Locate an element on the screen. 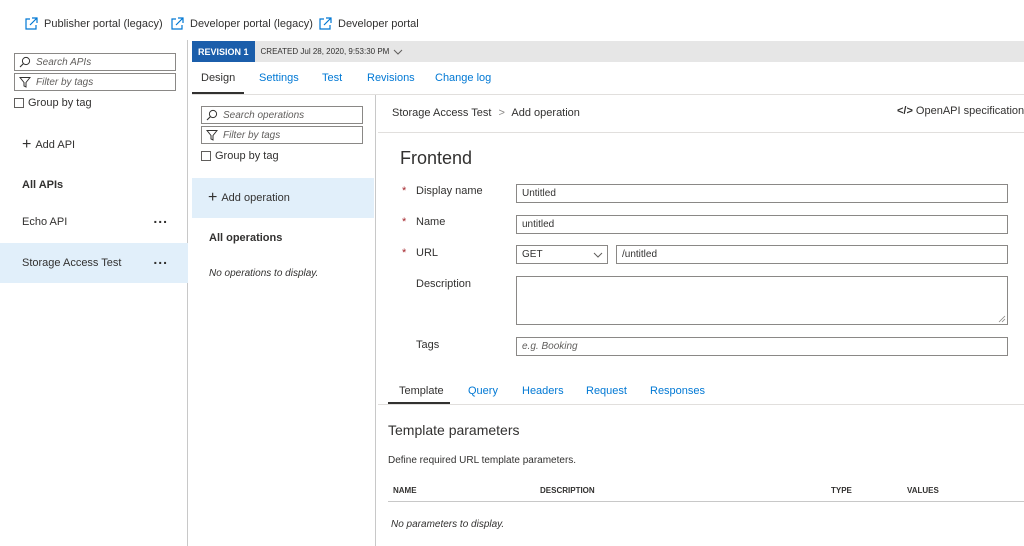  revision-created-text: CREATED Jul 28, 2020, 9:53:30 PM is located at coordinates (325, 51).